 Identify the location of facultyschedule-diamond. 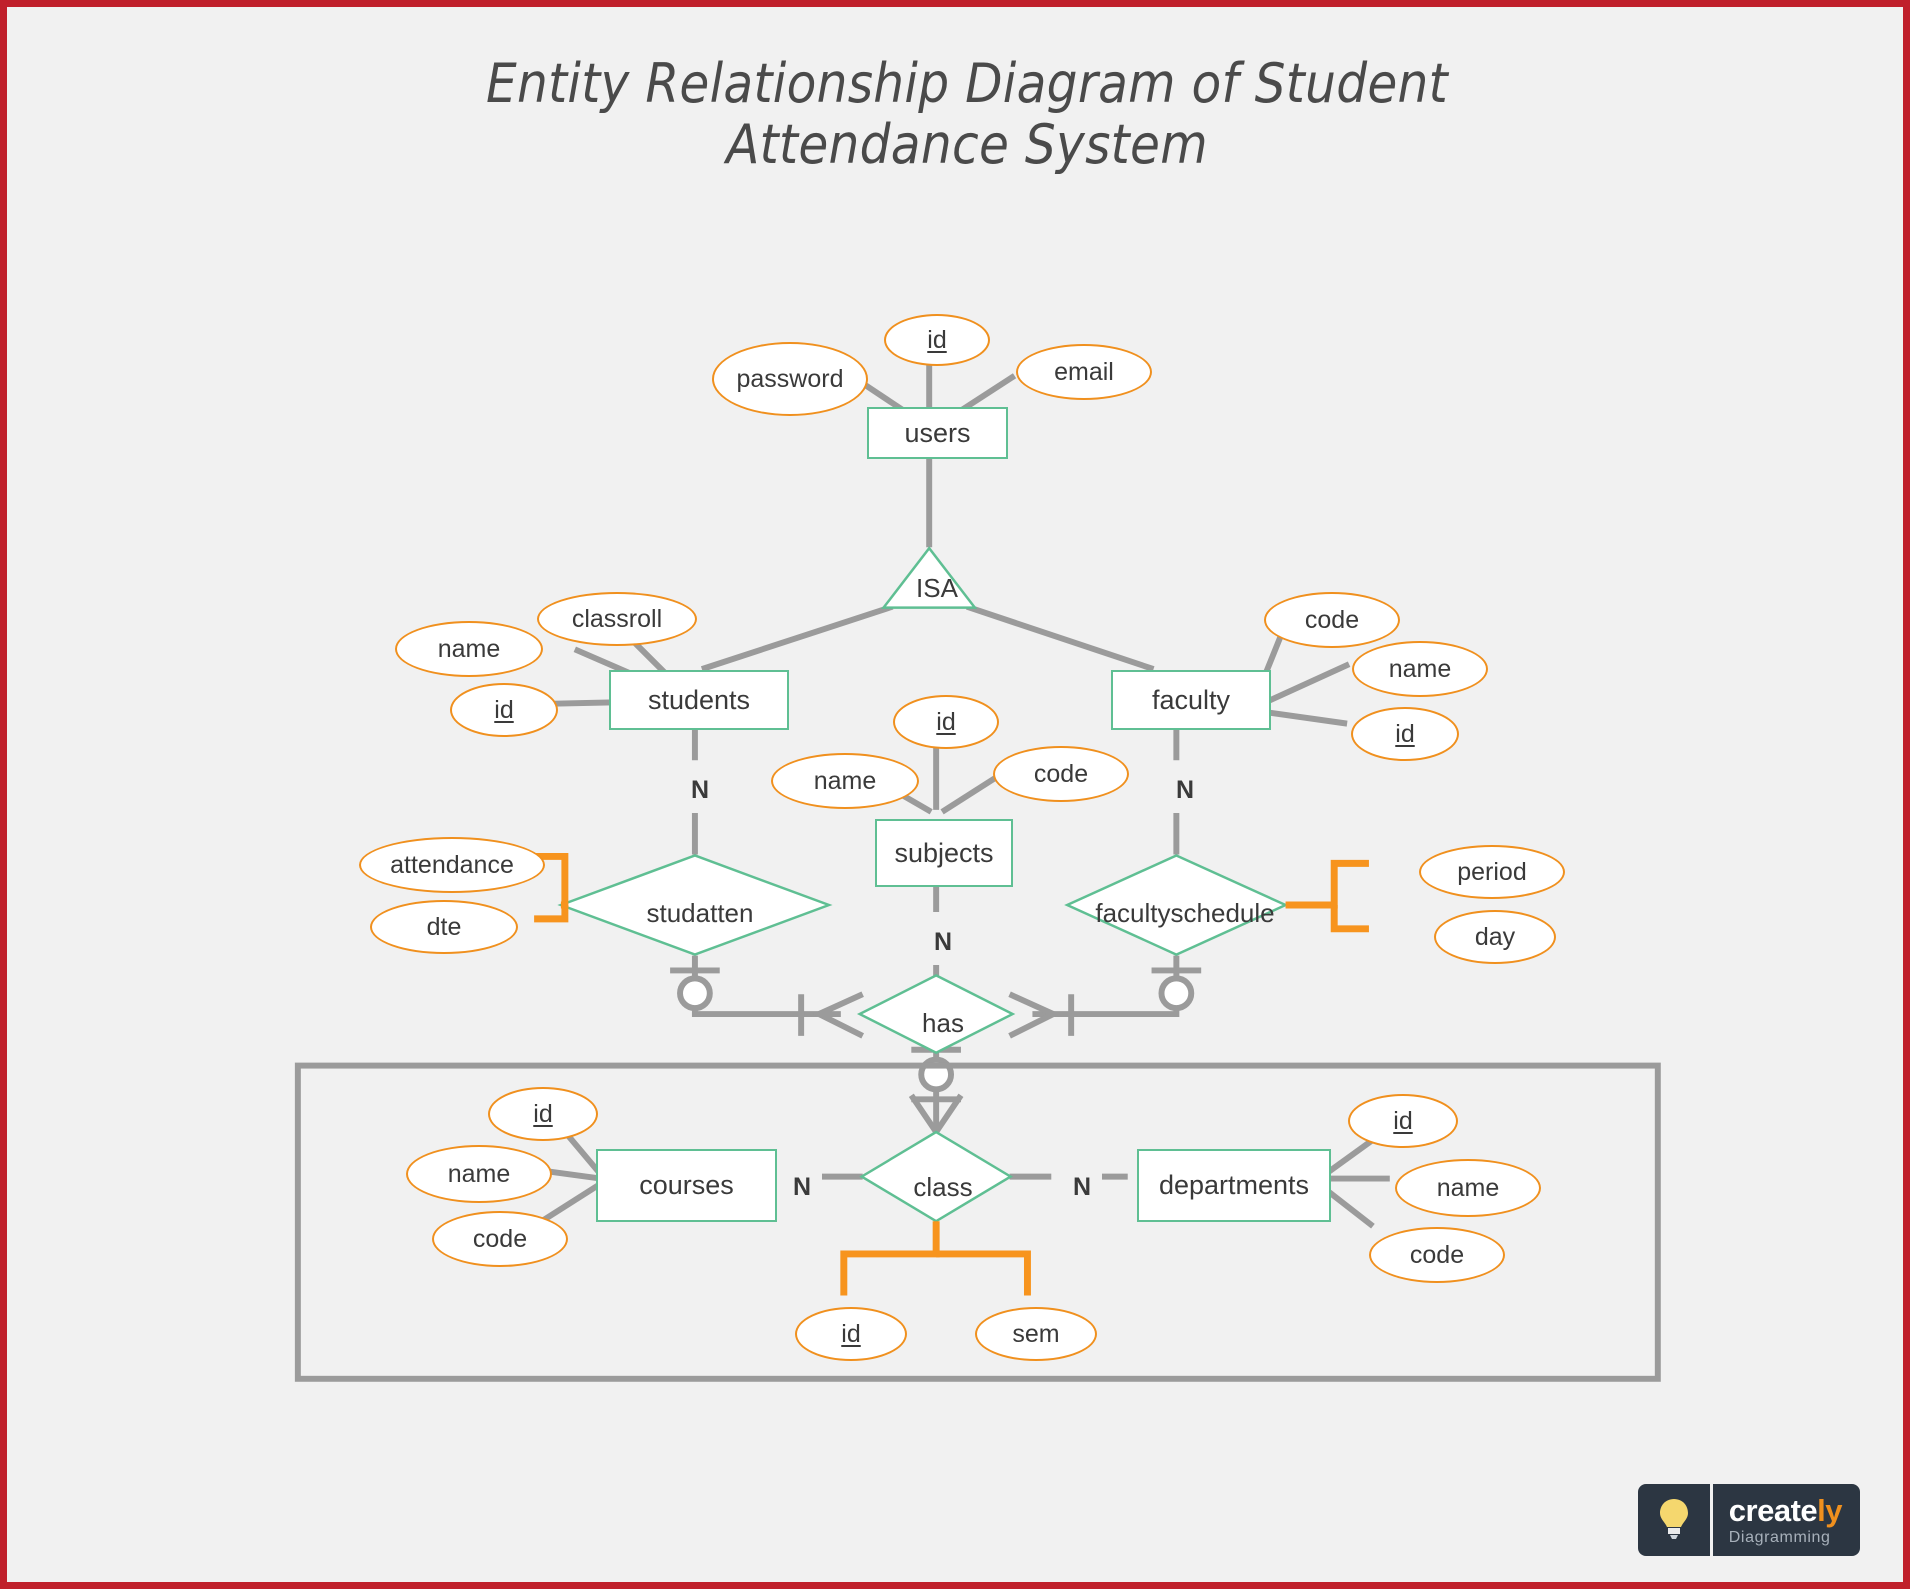
(1176, 905).